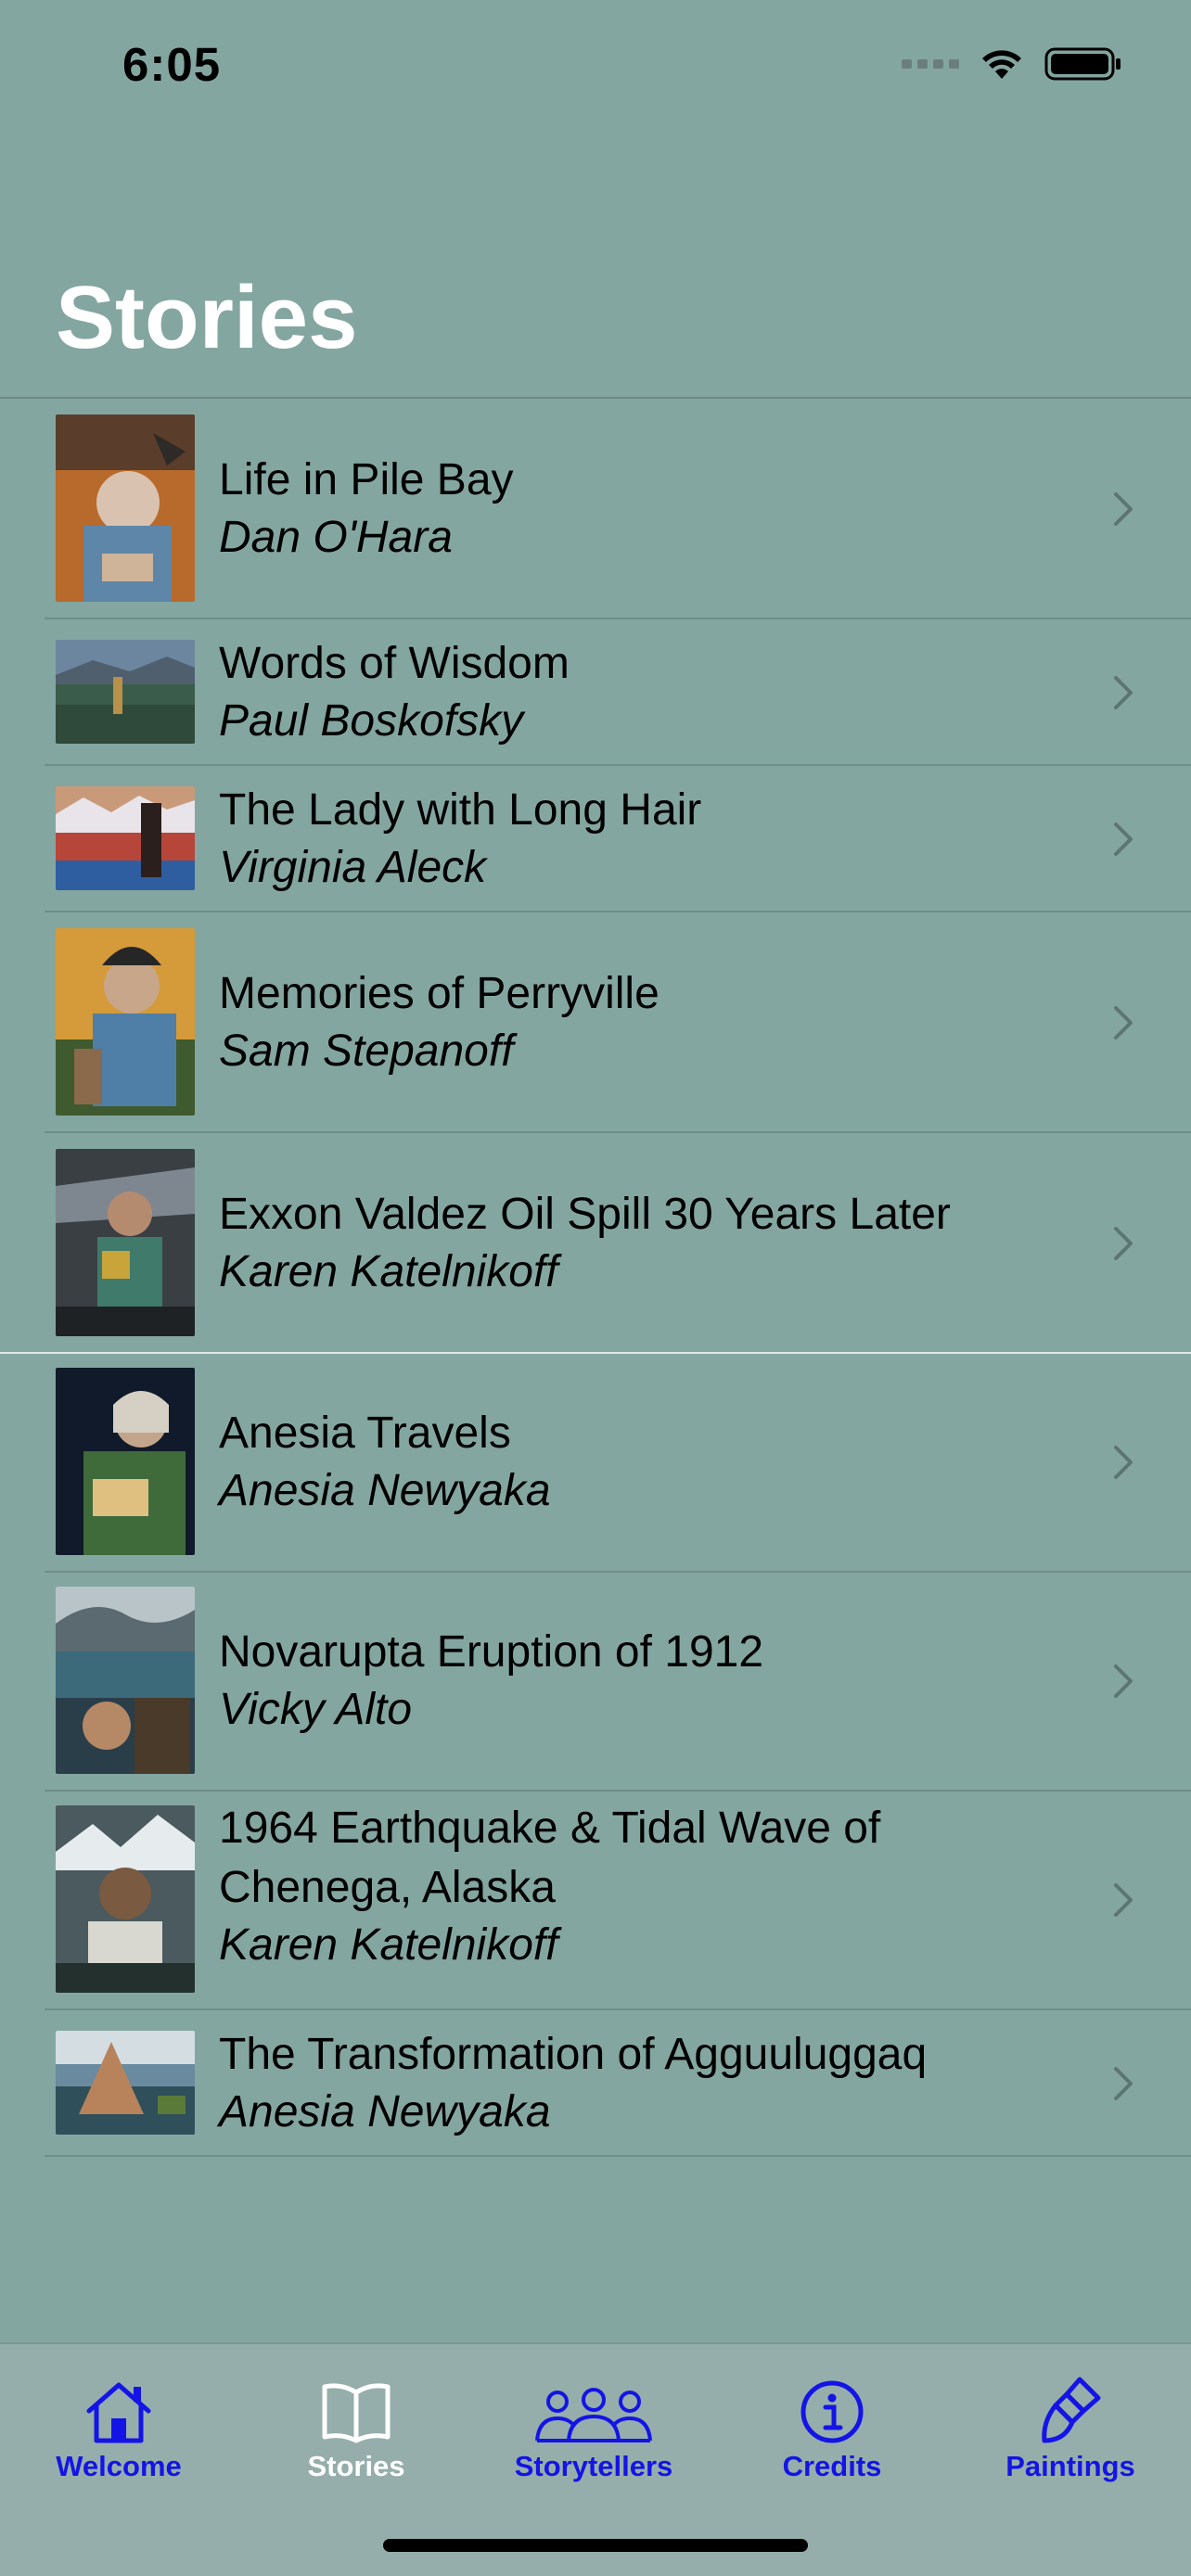 Image resolution: width=1191 pixels, height=2576 pixels. What do you see at coordinates (336, 538) in the screenshot?
I see `story-author: Dan O'Hara` at bounding box center [336, 538].